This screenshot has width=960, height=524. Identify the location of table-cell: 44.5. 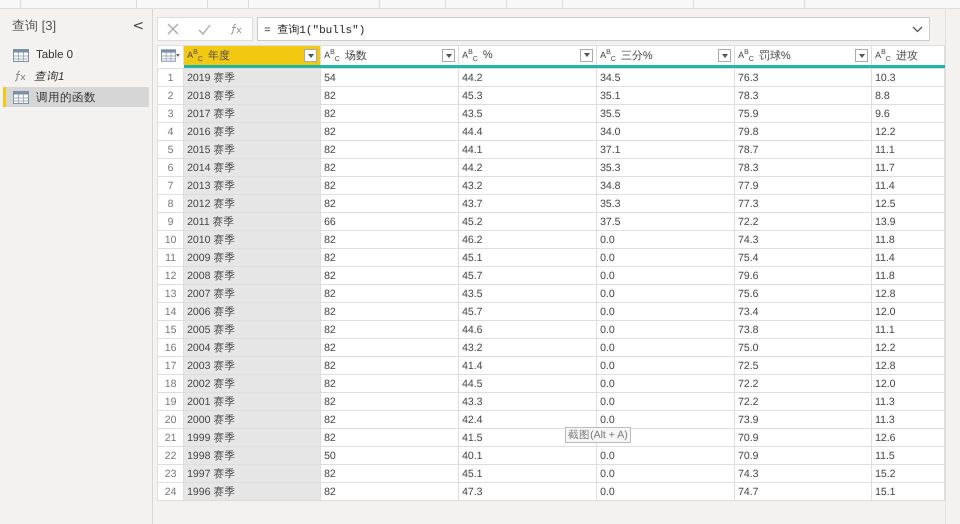
(527, 383).